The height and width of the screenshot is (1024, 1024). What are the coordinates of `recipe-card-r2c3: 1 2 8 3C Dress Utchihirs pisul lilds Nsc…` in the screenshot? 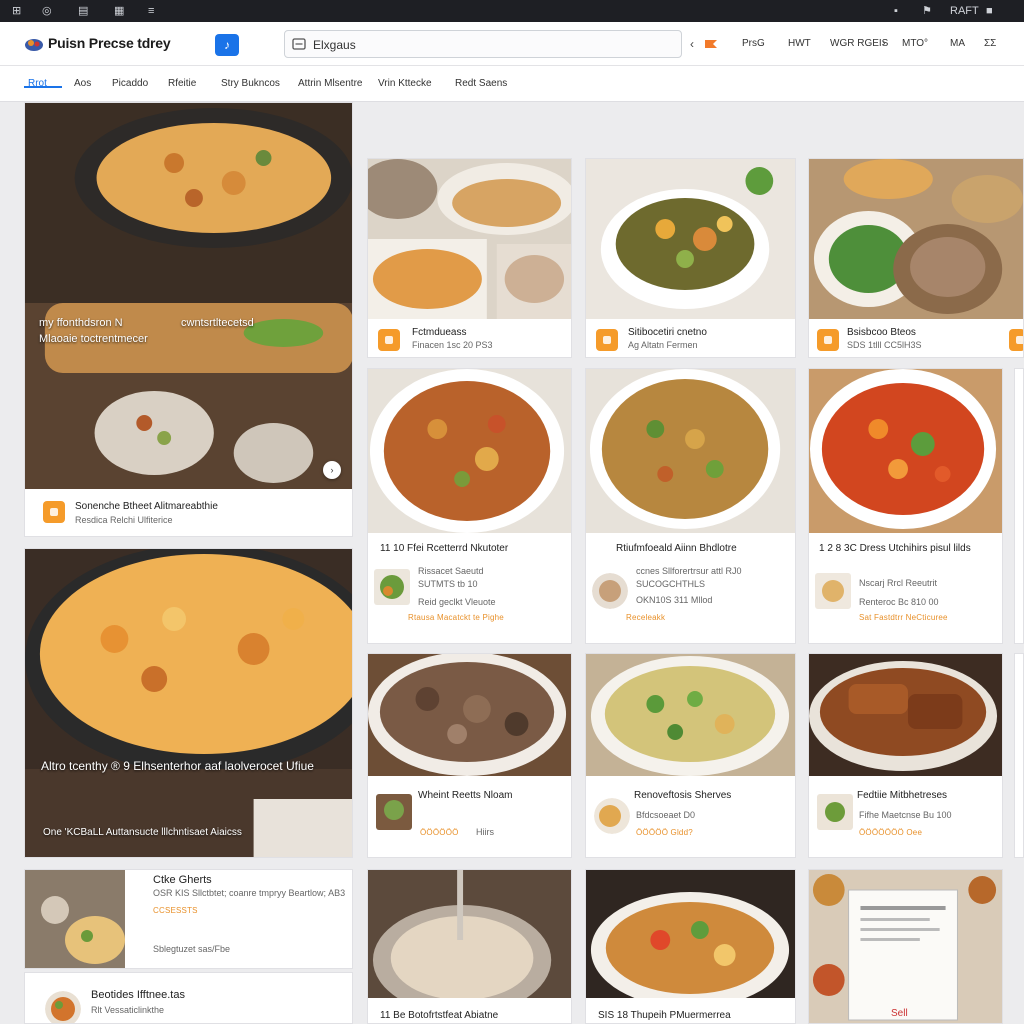 It's located at (905, 506).